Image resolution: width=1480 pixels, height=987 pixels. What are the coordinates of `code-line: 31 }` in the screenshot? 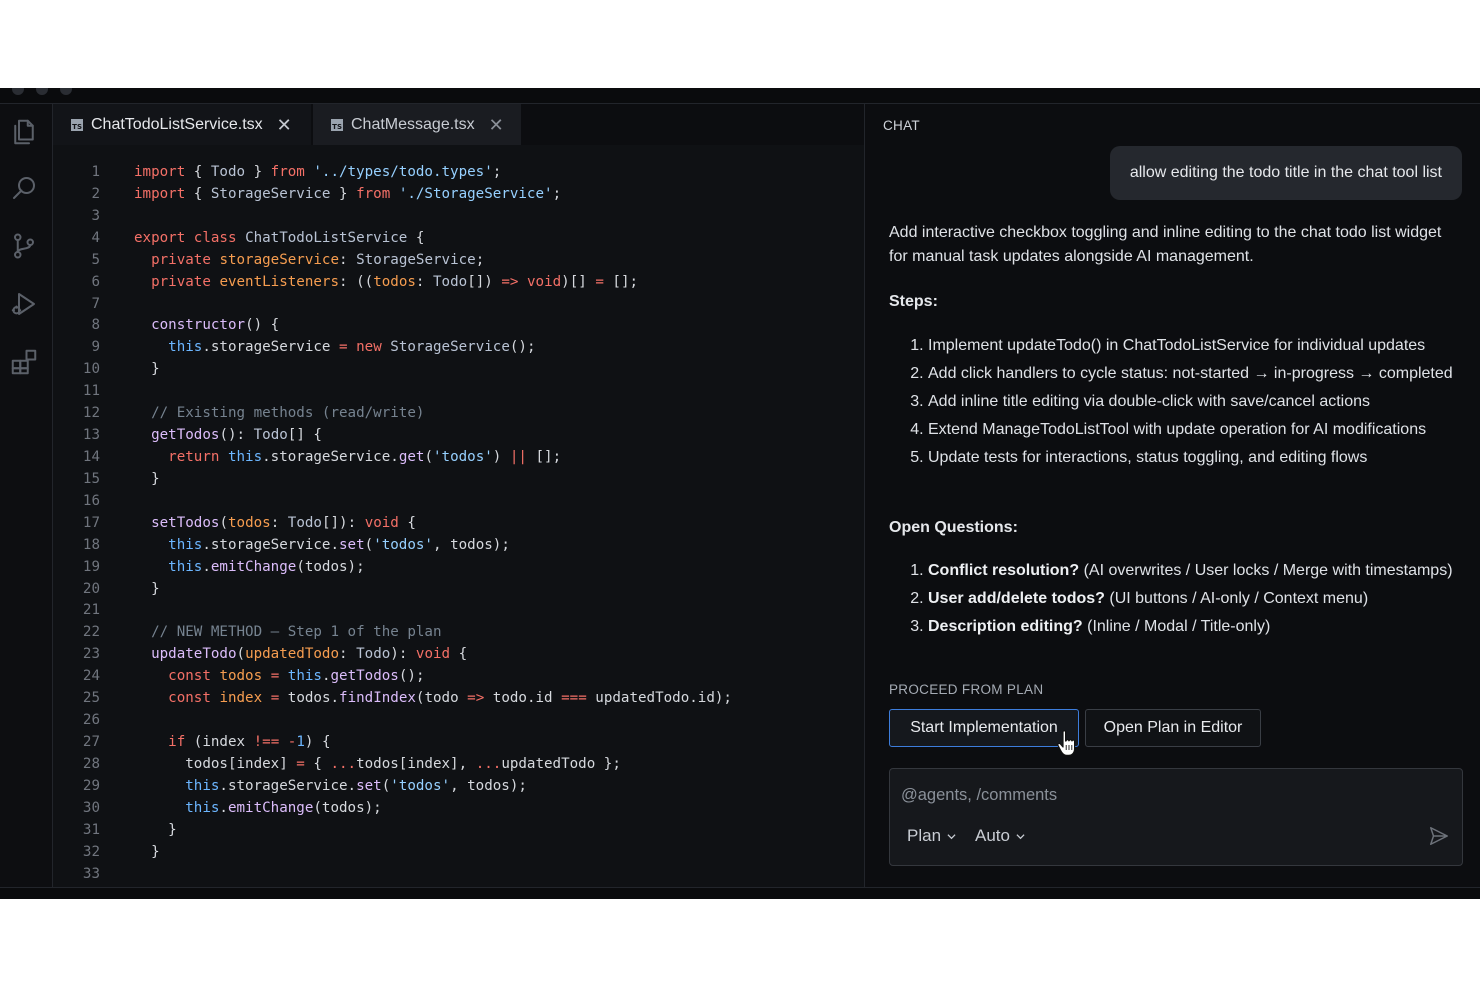 It's located at (458, 831).